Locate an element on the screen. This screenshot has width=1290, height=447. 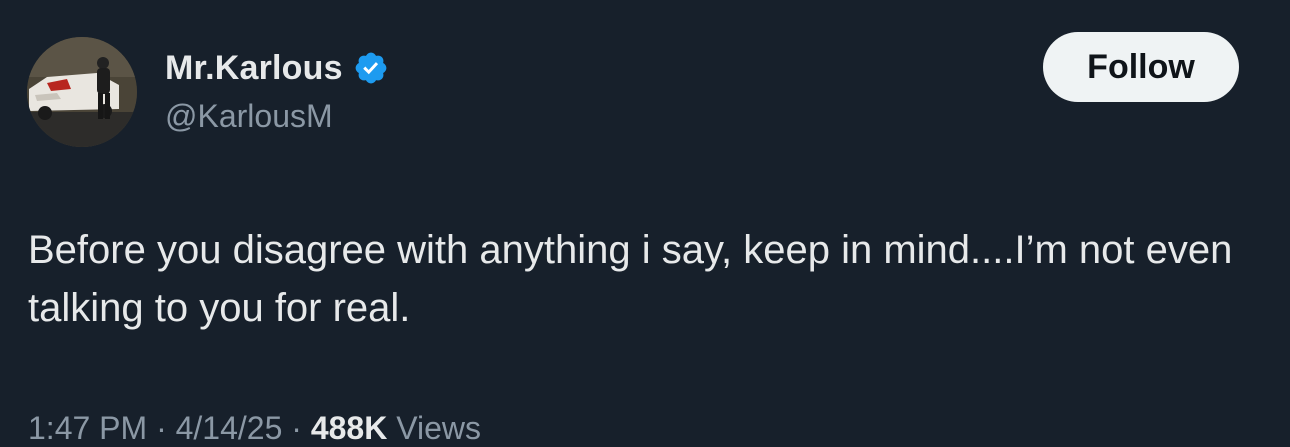
follow-button: Follow is located at coordinates (1141, 67).